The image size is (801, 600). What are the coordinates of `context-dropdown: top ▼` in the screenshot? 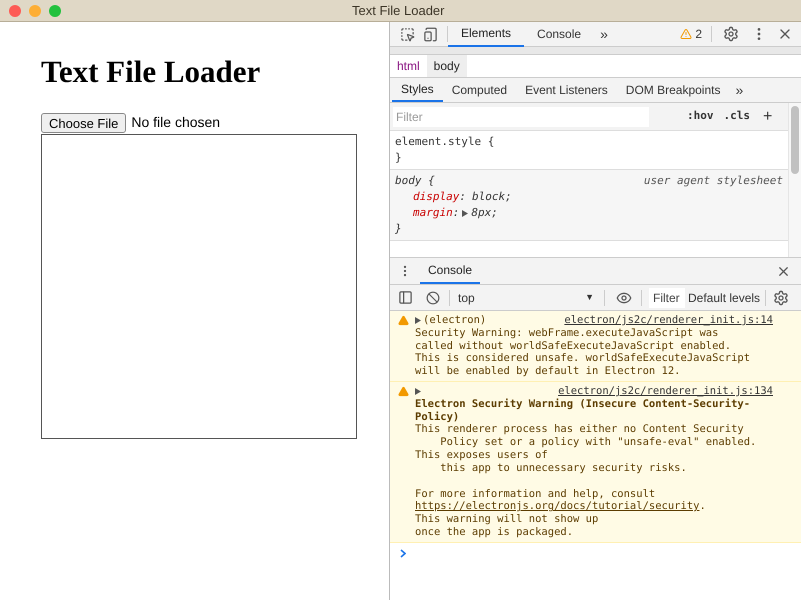 It's located at (526, 297).